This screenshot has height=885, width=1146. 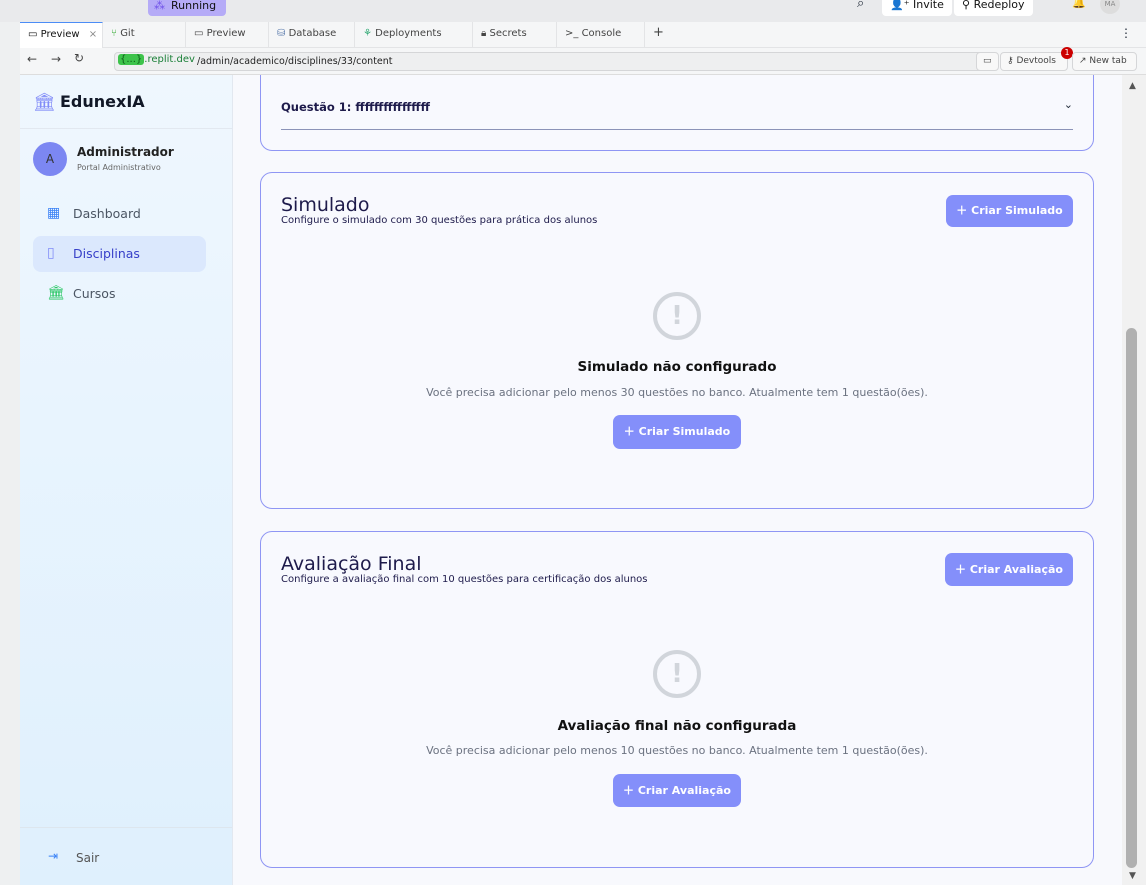 What do you see at coordinates (102, 101) in the screenshot?
I see `brand-name: EdunexIA` at bounding box center [102, 101].